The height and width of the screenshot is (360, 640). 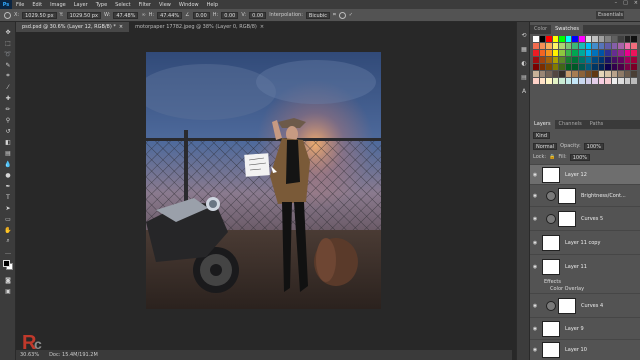 I want to click on zoom-level: 30.63%, so click(x=29, y=355).